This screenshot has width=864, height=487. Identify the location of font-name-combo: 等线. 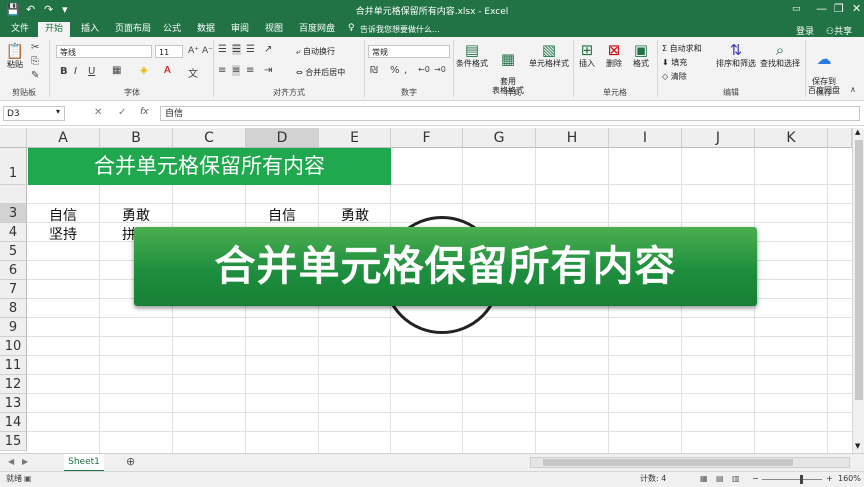
(104, 51).